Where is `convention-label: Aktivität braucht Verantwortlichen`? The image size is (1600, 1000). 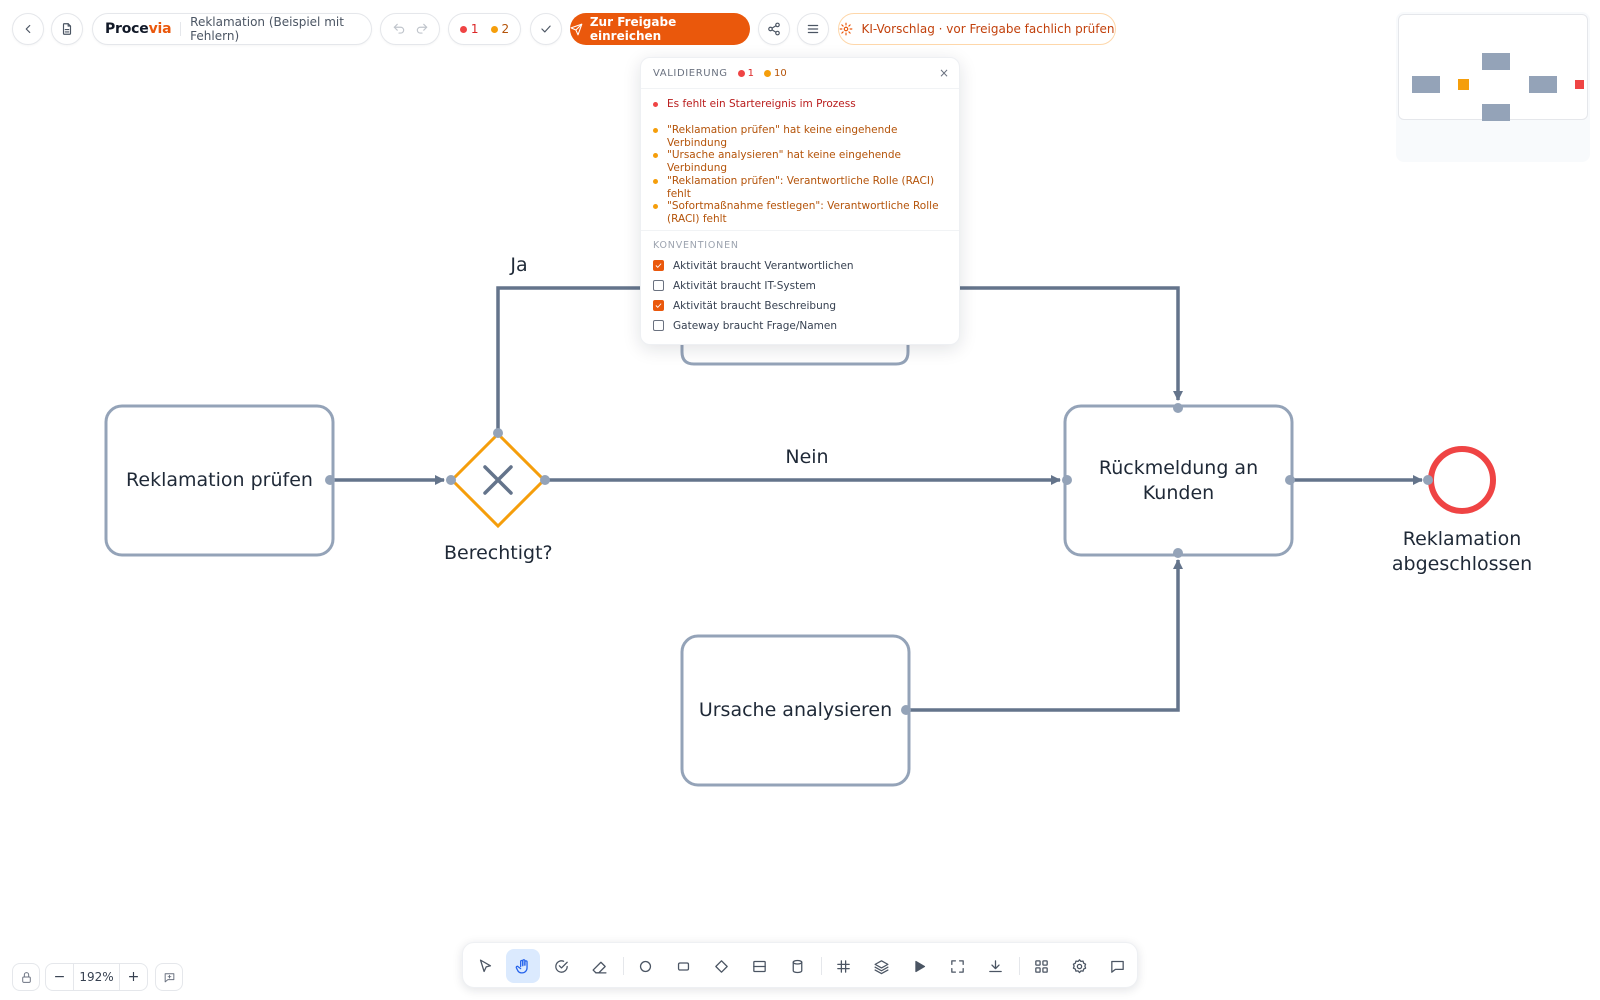 convention-label: Aktivität braucht Verantwortlichen is located at coordinates (763, 265).